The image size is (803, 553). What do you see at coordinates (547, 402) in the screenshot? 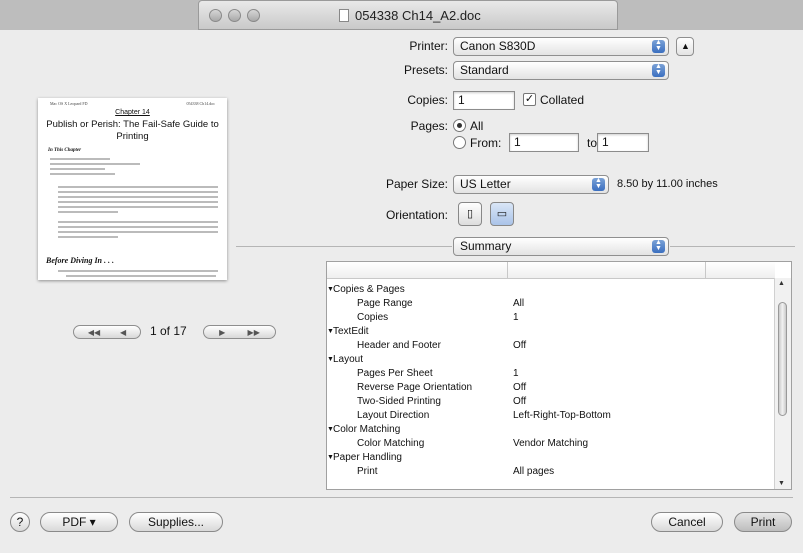
I see `summary-row: Two-Sided Printing Off` at bounding box center [547, 402].